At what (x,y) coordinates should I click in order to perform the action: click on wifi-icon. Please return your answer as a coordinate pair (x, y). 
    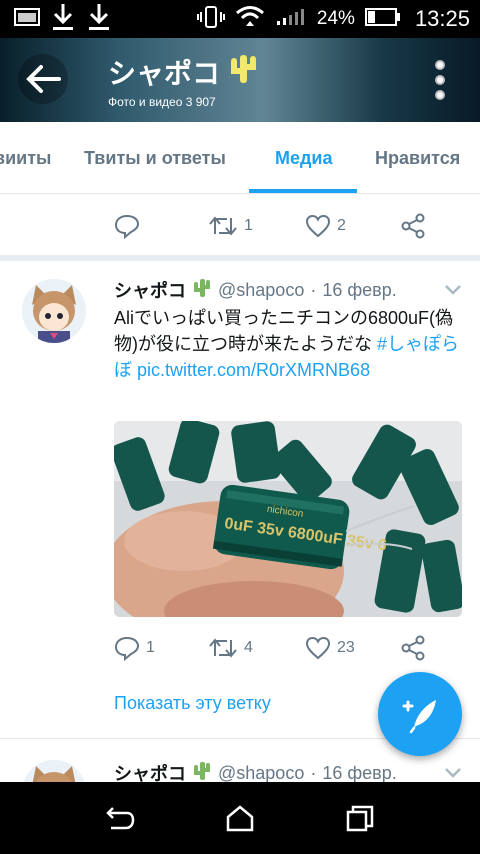
    Looking at the image, I should click on (250, 19).